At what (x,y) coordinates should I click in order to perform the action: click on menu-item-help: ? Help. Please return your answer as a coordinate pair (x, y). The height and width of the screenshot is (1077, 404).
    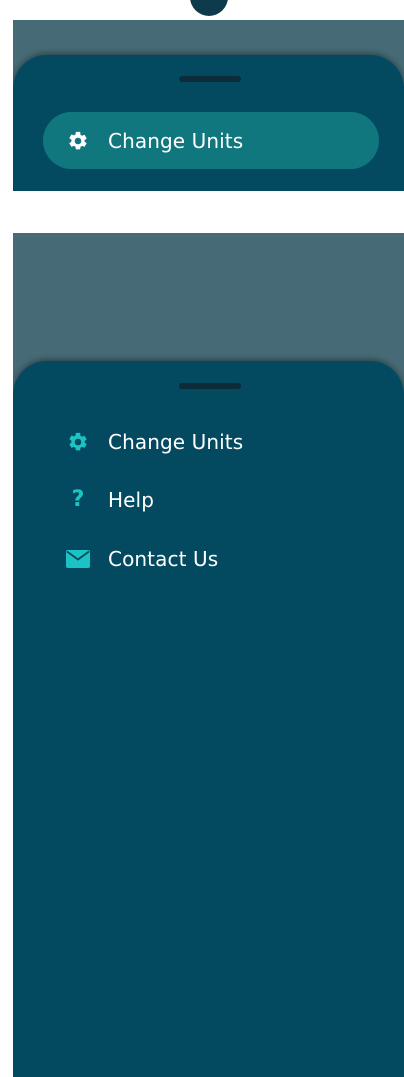
    Looking at the image, I should click on (109, 500).